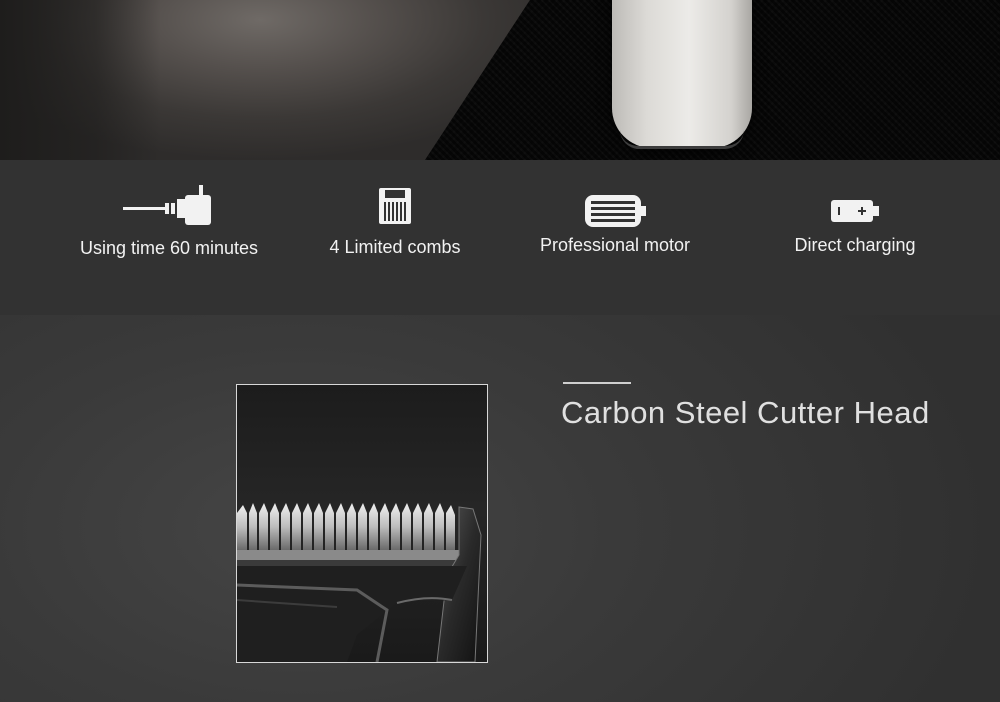 Image resolution: width=1000 pixels, height=702 pixels. What do you see at coordinates (80, 80) in the screenshot?
I see `hero-shadow` at bounding box center [80, 80].